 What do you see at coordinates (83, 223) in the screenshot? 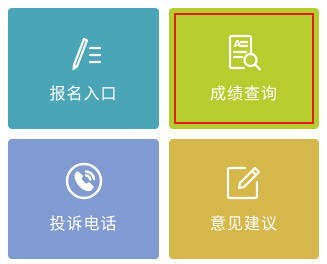
I see `tile-complaint-phone-label: 投诉电话` at bounding box center [83, 223].